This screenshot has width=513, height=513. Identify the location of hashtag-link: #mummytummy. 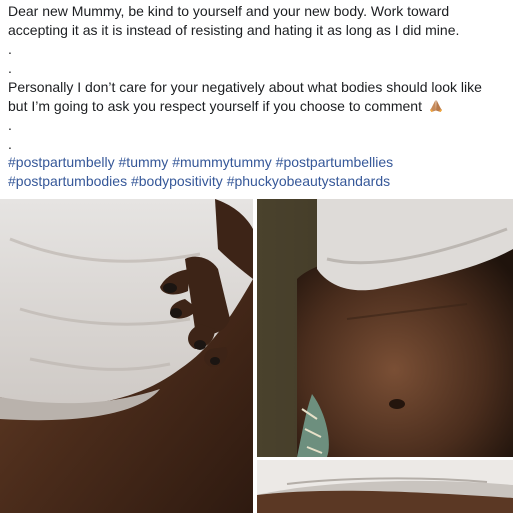
(222, 162).